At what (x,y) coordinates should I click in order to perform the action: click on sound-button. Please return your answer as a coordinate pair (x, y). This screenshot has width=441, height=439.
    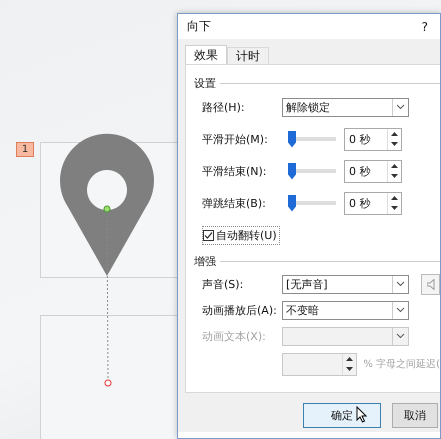
    Looking at the image, I should click on (430, 284).